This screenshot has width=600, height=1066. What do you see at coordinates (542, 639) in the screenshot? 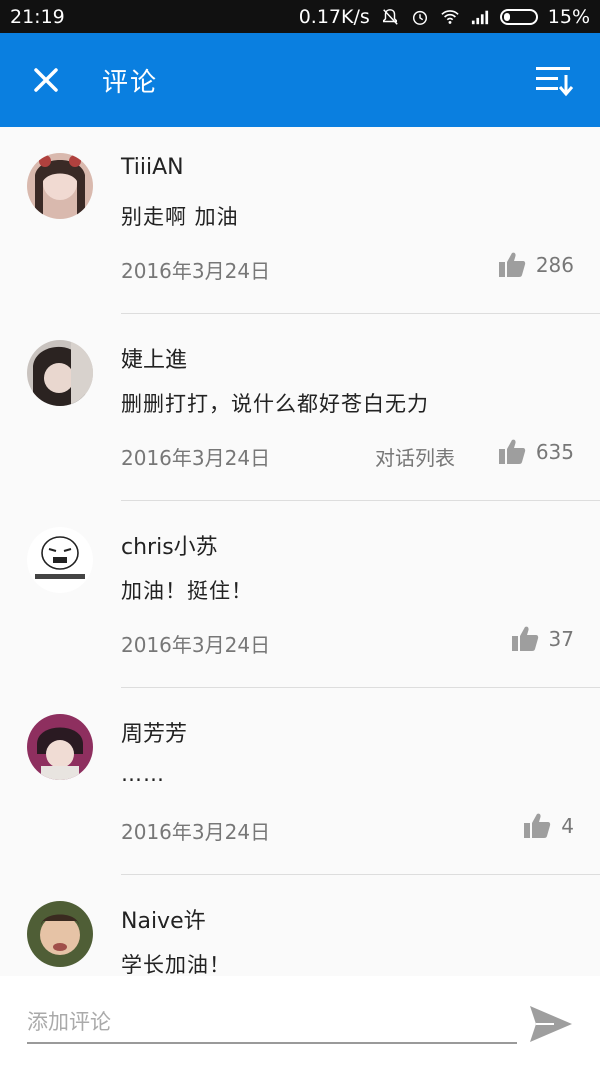
I see `like-button: 37` at bounding box center [542, 639].